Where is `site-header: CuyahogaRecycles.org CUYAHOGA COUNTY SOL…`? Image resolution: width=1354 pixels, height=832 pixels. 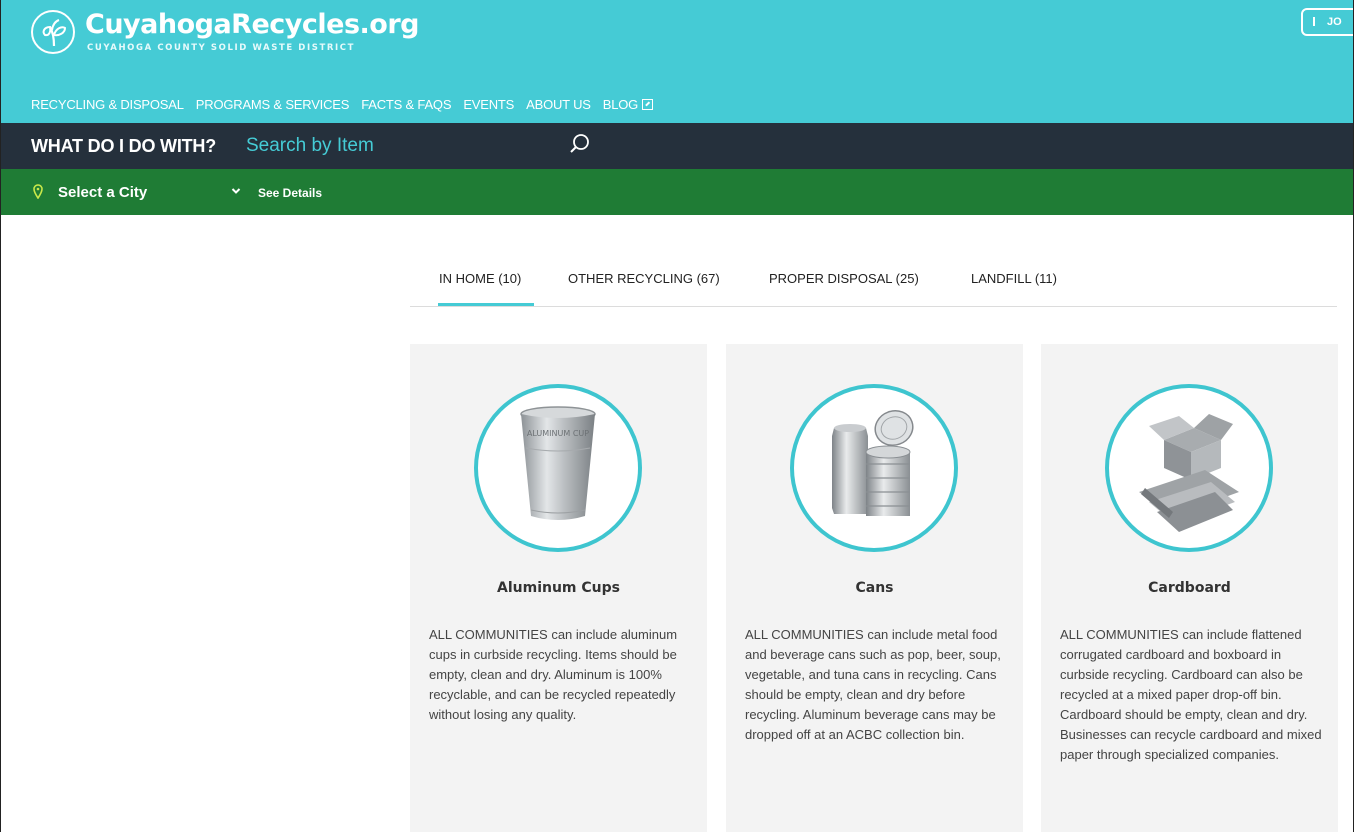 site-header: CuyahogaRecycles.org CUYAHOGA COUNTY SOL… is located at coordinates (677, 61).